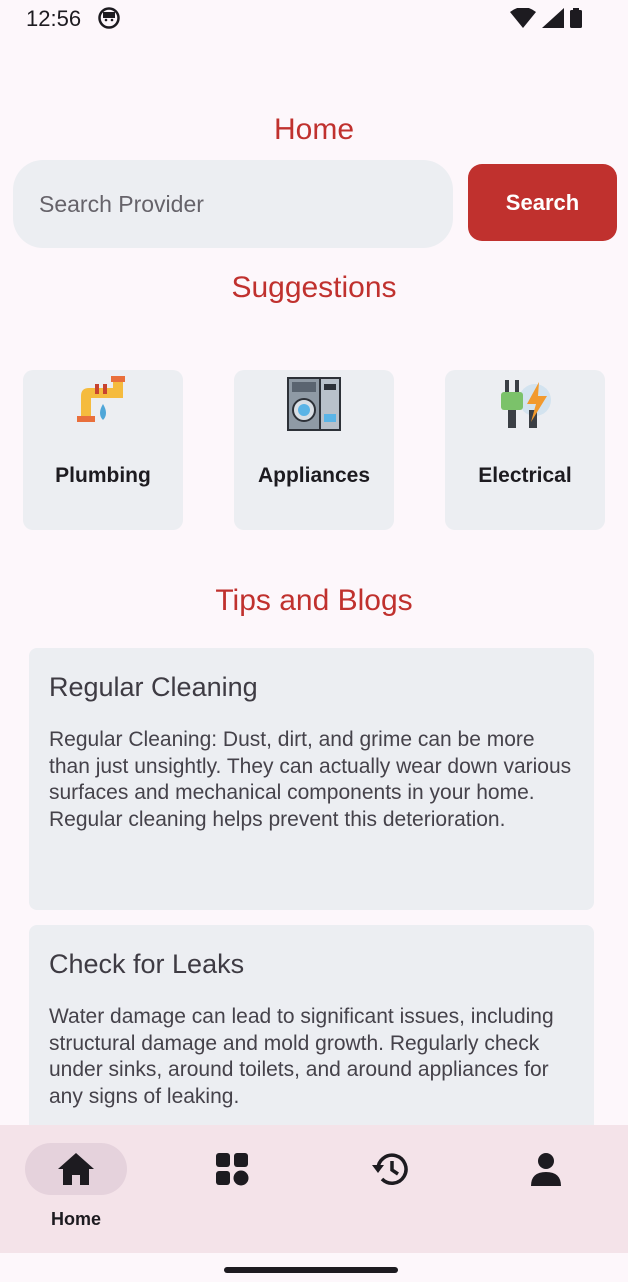  I want to click on search-placeholder: Search Provider, so click(121, 203).